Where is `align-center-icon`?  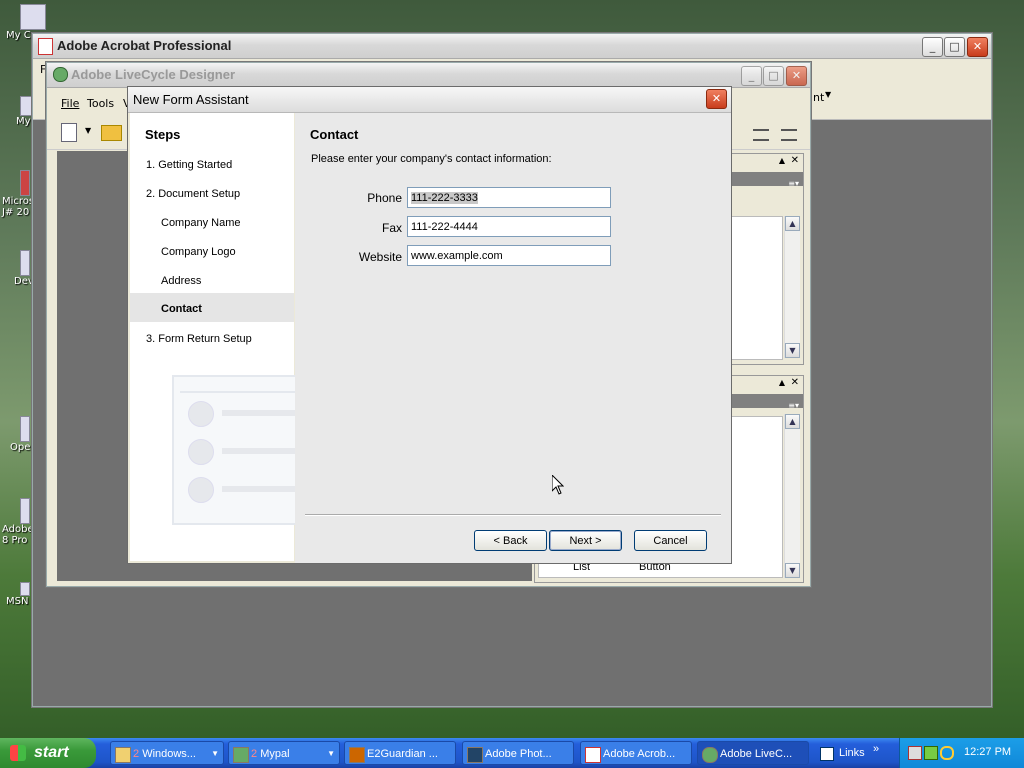 align-center-icon is located at coordinates (789, 135).